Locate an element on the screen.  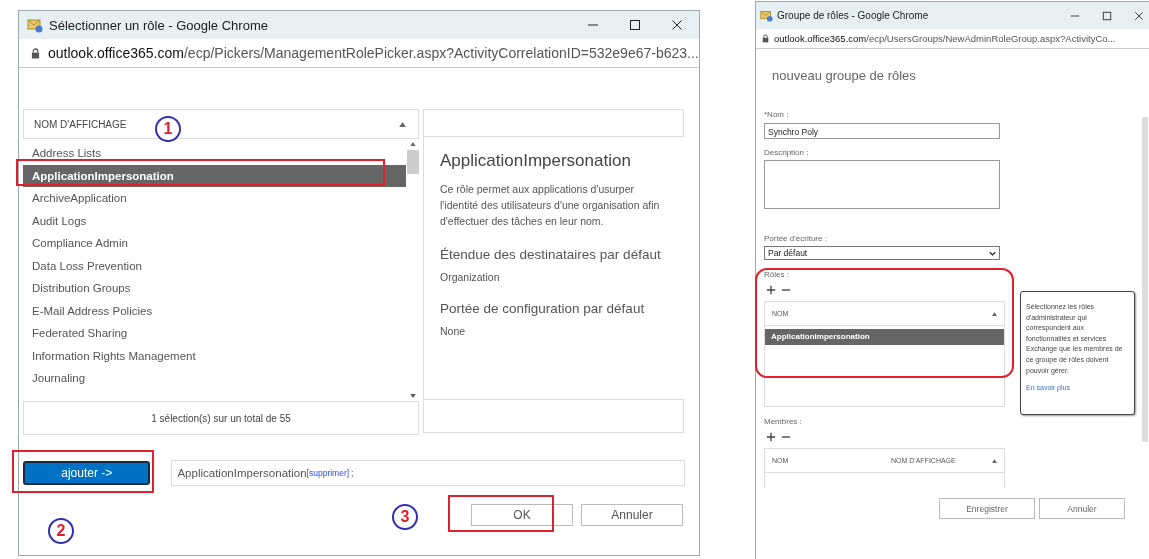
down-arrow-icon is located at coordinates (412, 396).